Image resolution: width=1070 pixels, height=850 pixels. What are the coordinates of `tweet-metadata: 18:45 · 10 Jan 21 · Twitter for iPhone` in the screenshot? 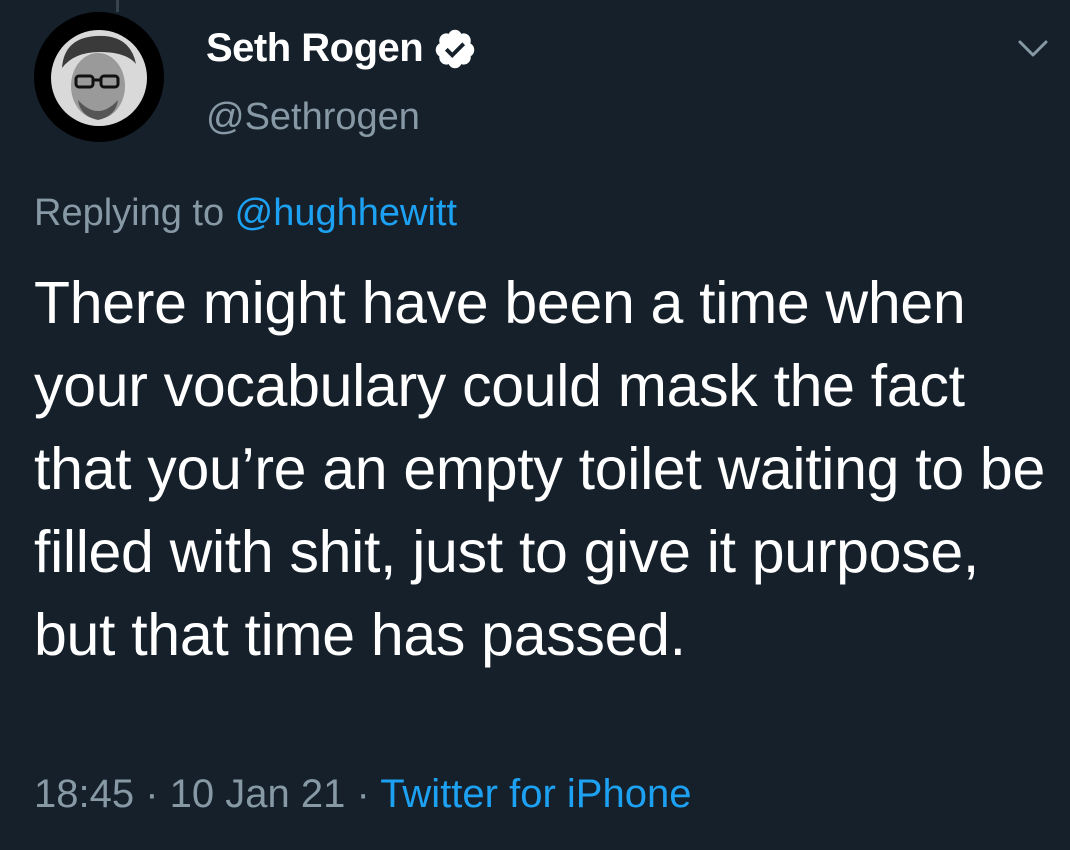 It's located at (362, 794).